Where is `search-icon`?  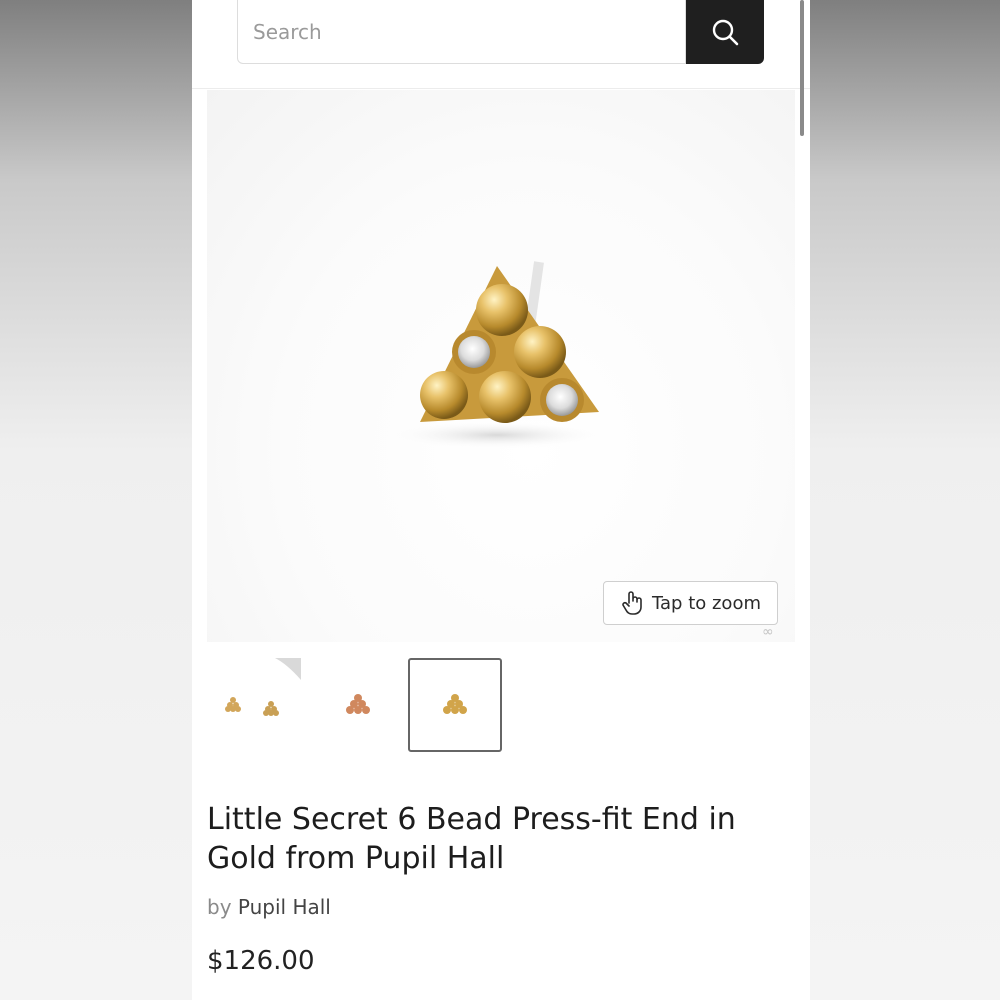 search-icon is located at coordinates (725, 32).